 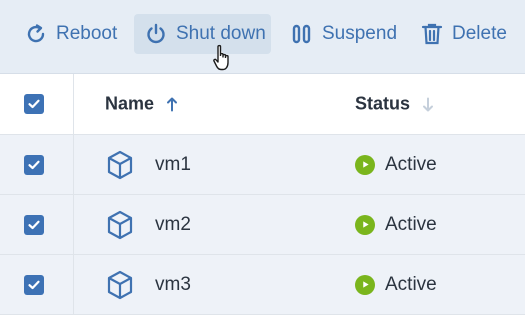 I want to click on vm-name: vm3, so click(x=173, y=285).